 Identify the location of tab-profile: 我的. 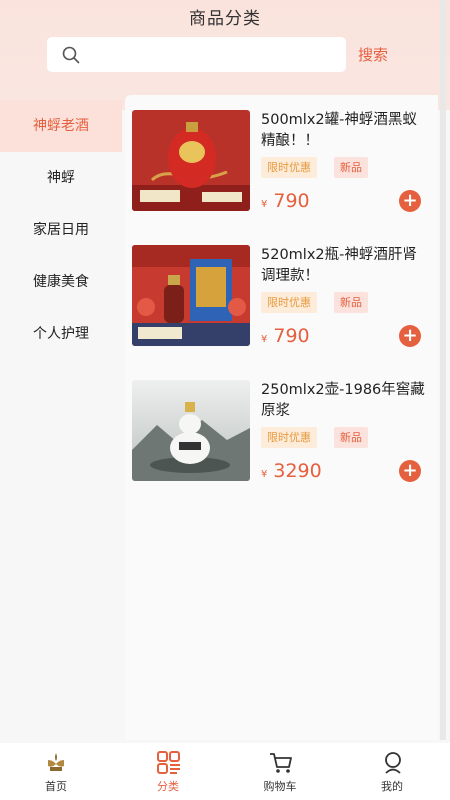
(392, 771).